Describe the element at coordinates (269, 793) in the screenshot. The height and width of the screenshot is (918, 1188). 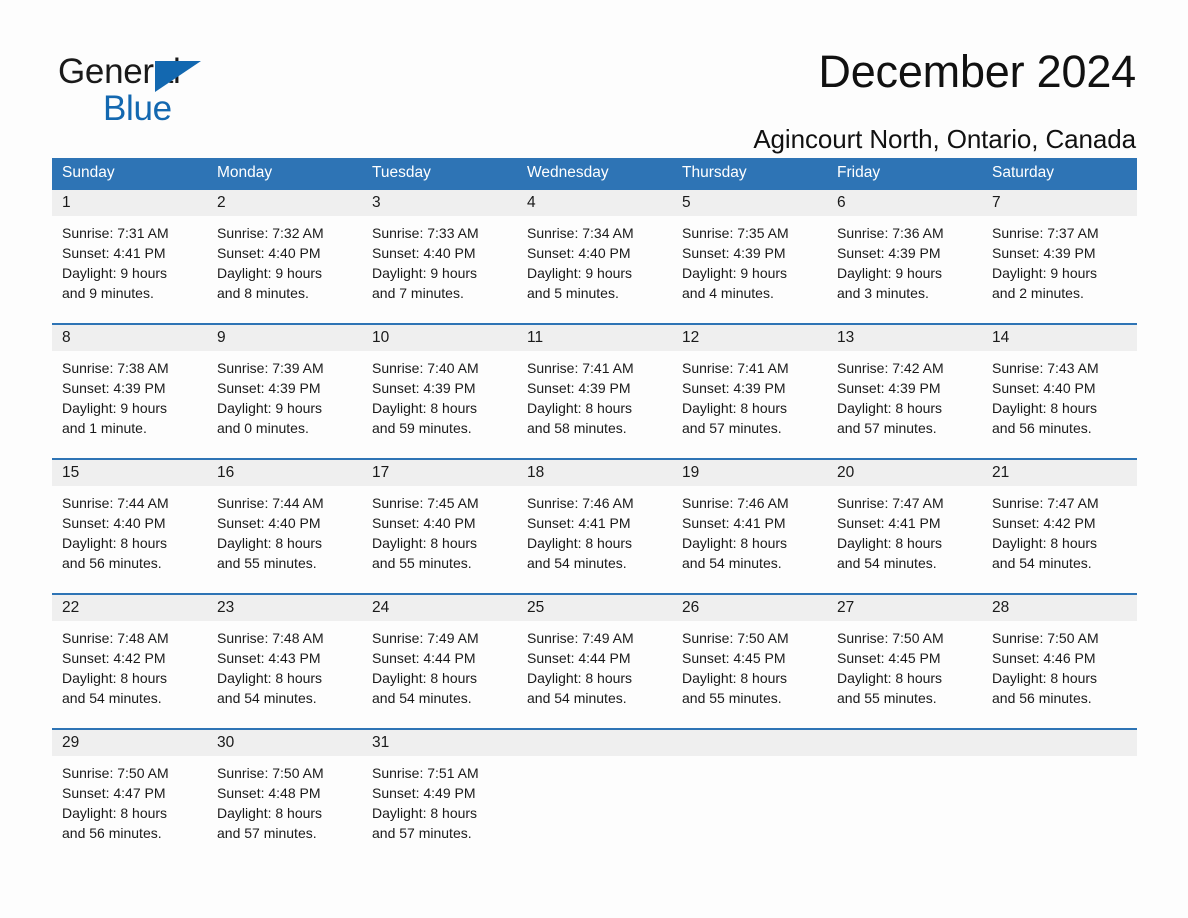
I see `sunset-text: Sunset: 4:48 PM` at that location.